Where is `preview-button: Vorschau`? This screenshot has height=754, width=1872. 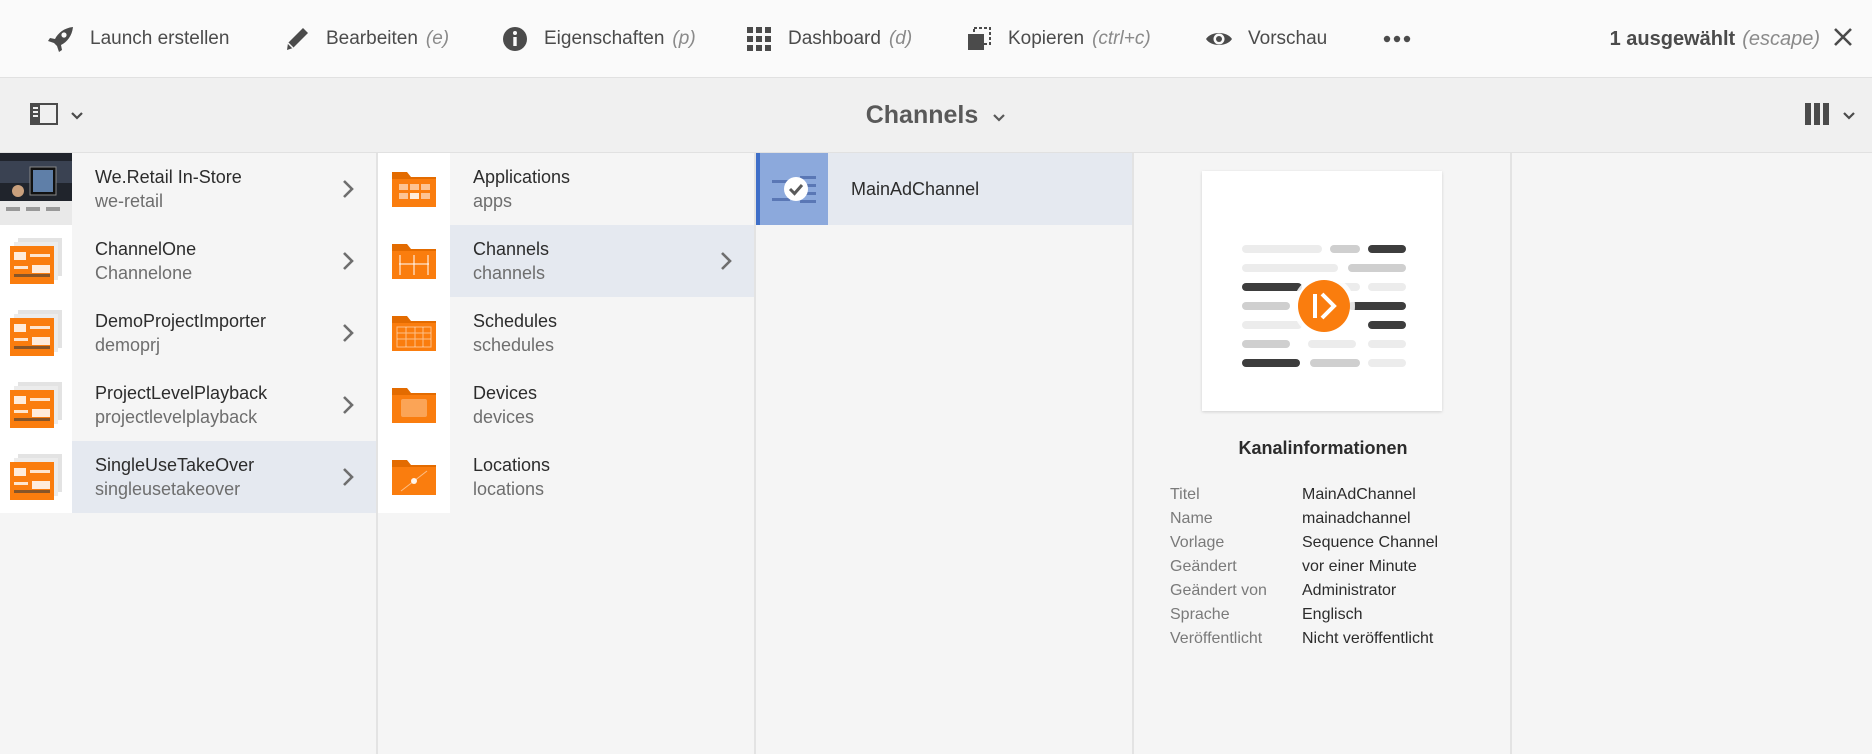
preview-button: Vorschau is located at coordinates (1265, 39).